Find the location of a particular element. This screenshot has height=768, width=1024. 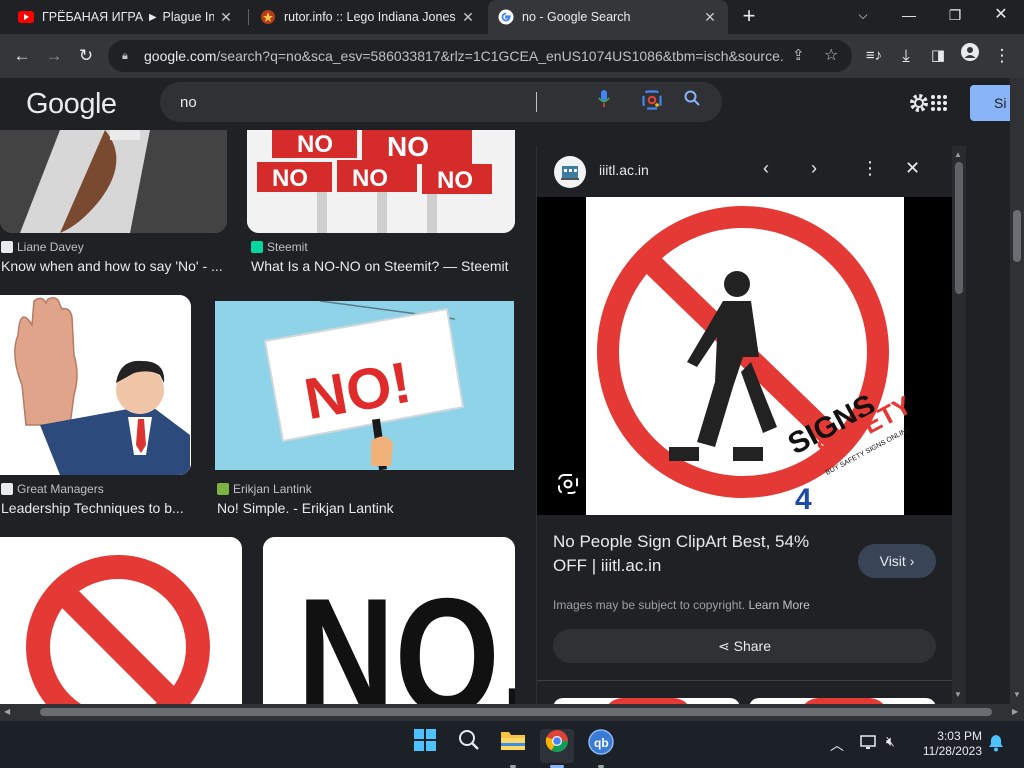

windows-start-icon is located at coordinates (425, 746).